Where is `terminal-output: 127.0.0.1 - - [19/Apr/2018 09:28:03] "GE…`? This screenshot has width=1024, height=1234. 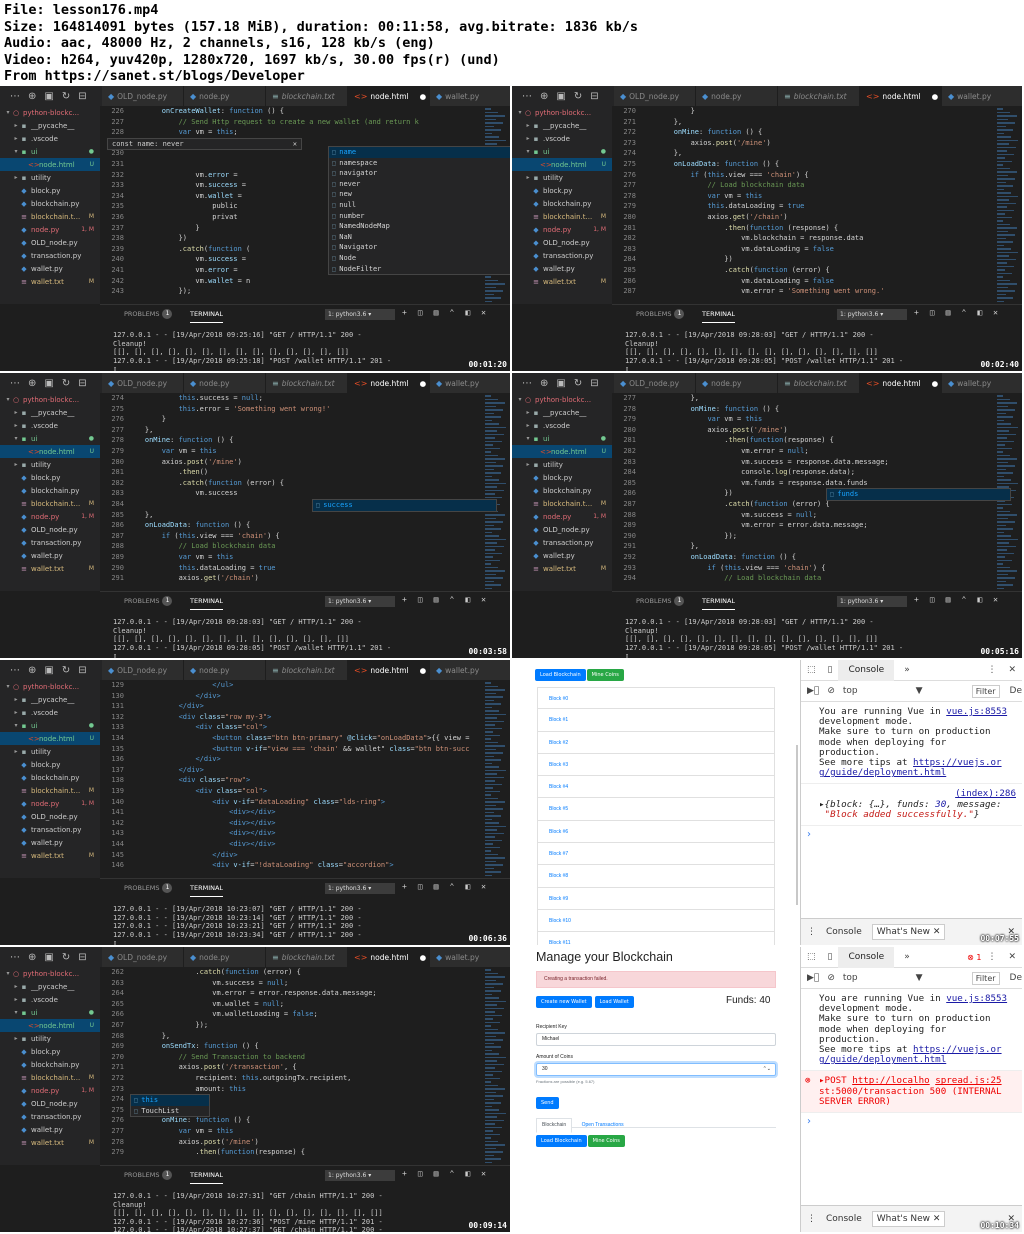 terminal-output: 127.0.0.1 - - [19/Apr/2018 09:28:03] "GE… is located at coordinates (820, 638).